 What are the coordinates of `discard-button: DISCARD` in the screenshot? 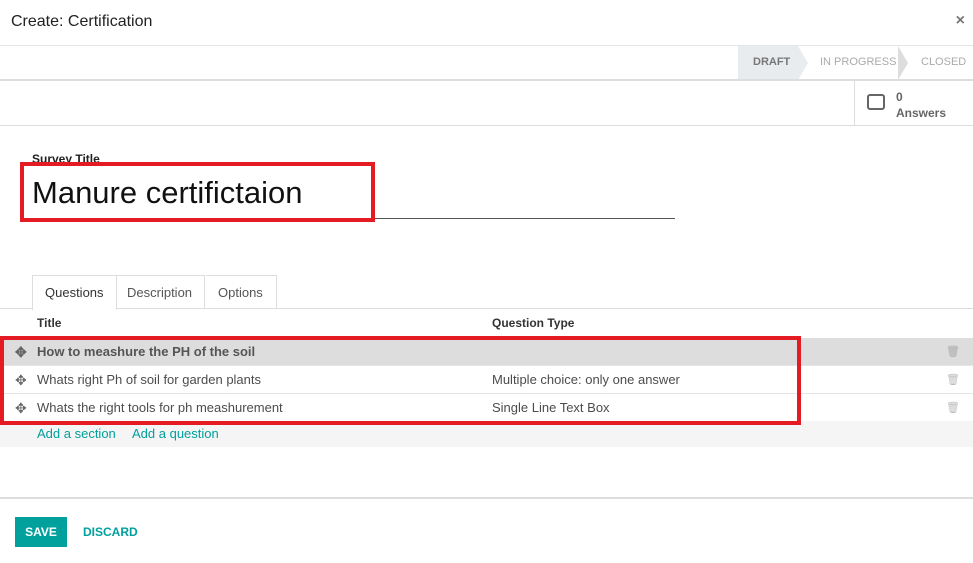 It's located at (110, 532).